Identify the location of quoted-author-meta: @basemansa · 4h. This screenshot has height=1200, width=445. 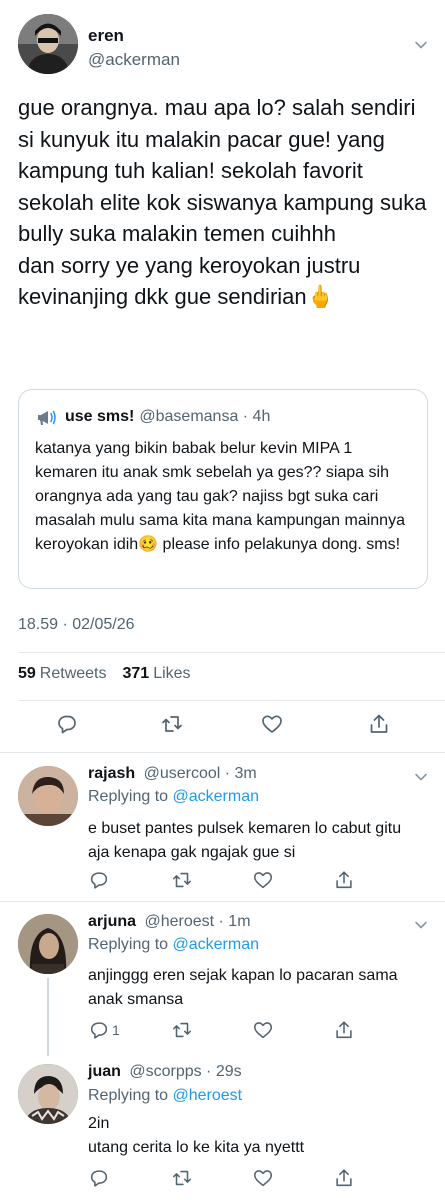
(205, 416).